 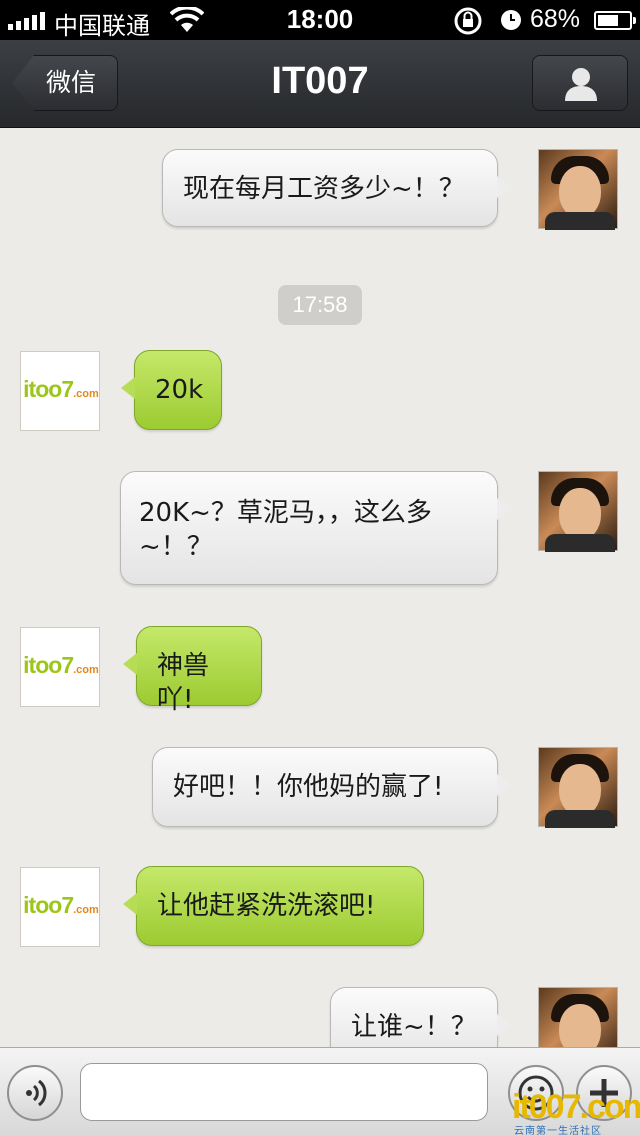 I want to click on message-bubble-sent: 20K~？草泥马，，这么多~！？, so click(x=315, y=528).